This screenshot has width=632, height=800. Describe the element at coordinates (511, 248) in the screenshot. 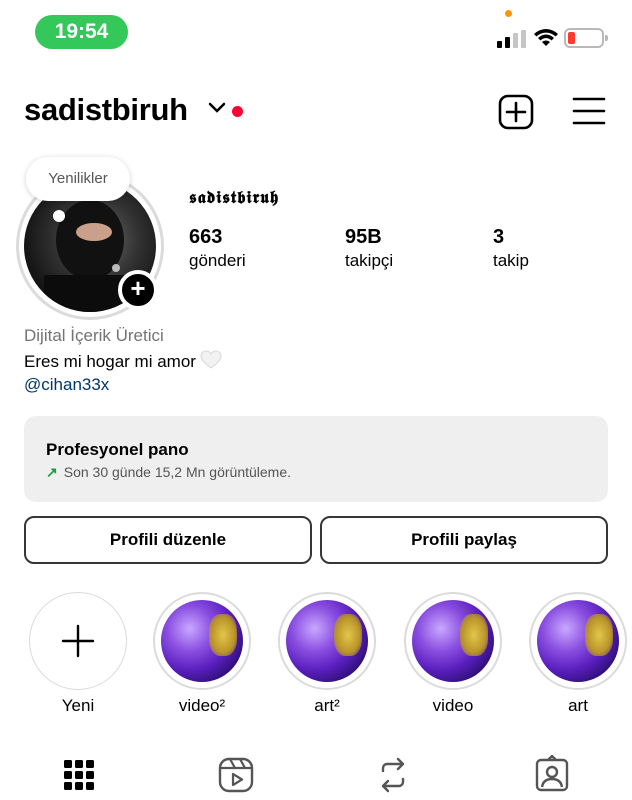

I see `stat-following: 3 takip` at that location.